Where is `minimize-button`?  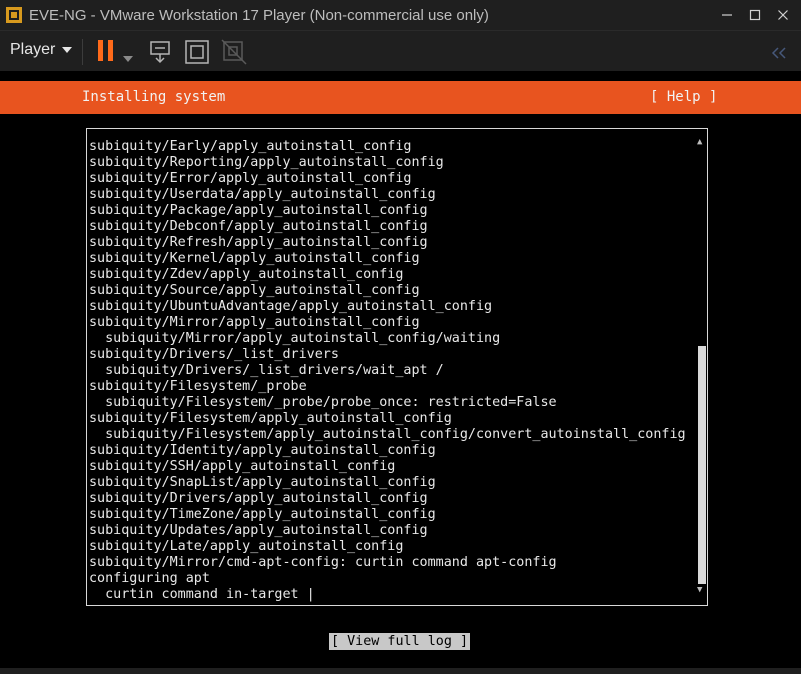
minimize-button is located at coordinates (727, 15).